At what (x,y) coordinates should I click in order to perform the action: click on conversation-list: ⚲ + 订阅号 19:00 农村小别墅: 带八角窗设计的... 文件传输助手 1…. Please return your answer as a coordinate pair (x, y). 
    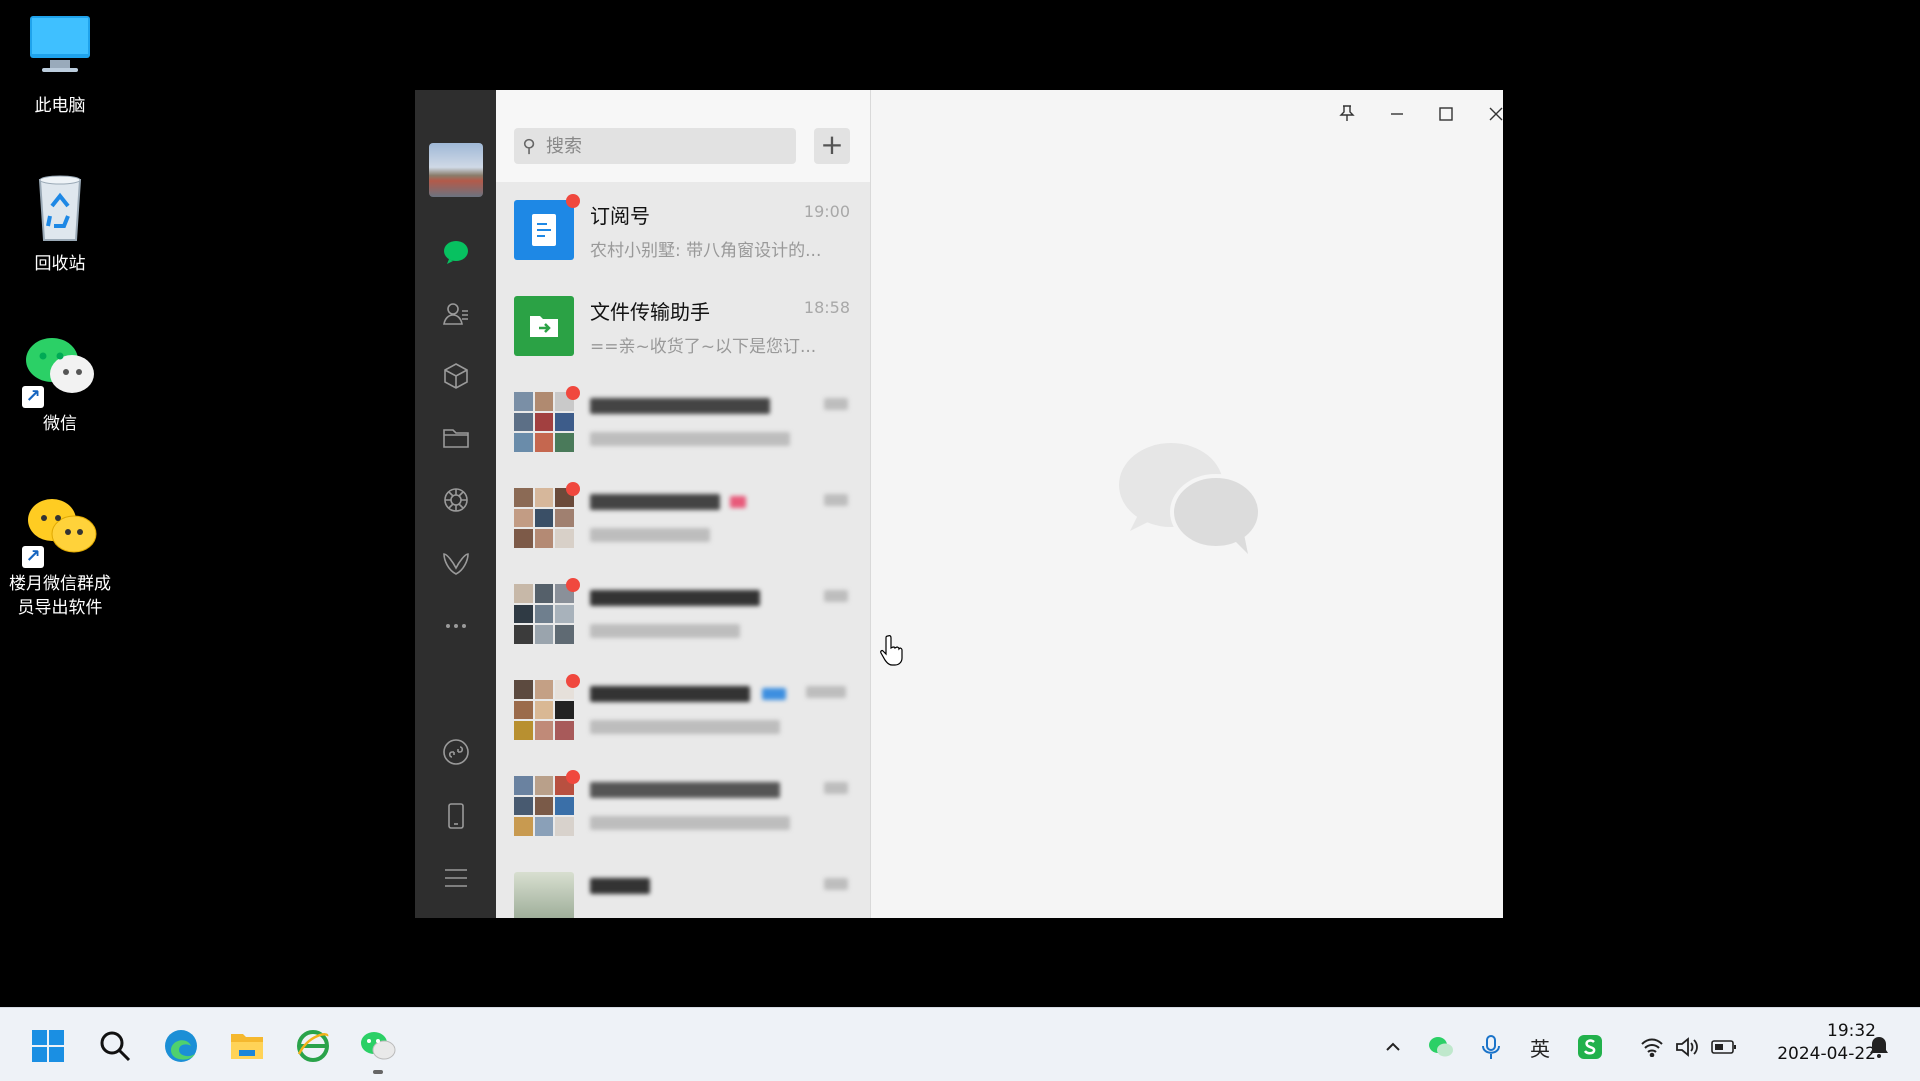
    Looking at the image, I should click on (683, 504).